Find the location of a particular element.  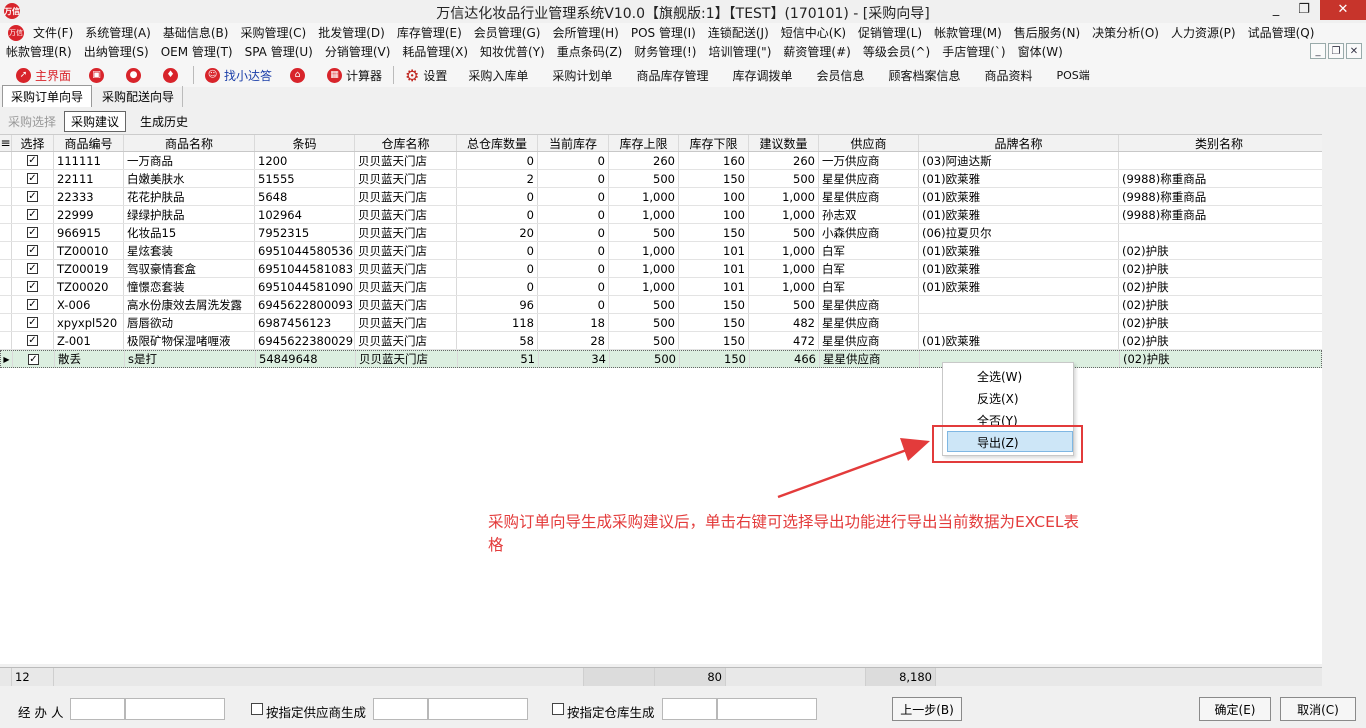

menu-select-all: 全选(W) is located at coordinates (999, 376).